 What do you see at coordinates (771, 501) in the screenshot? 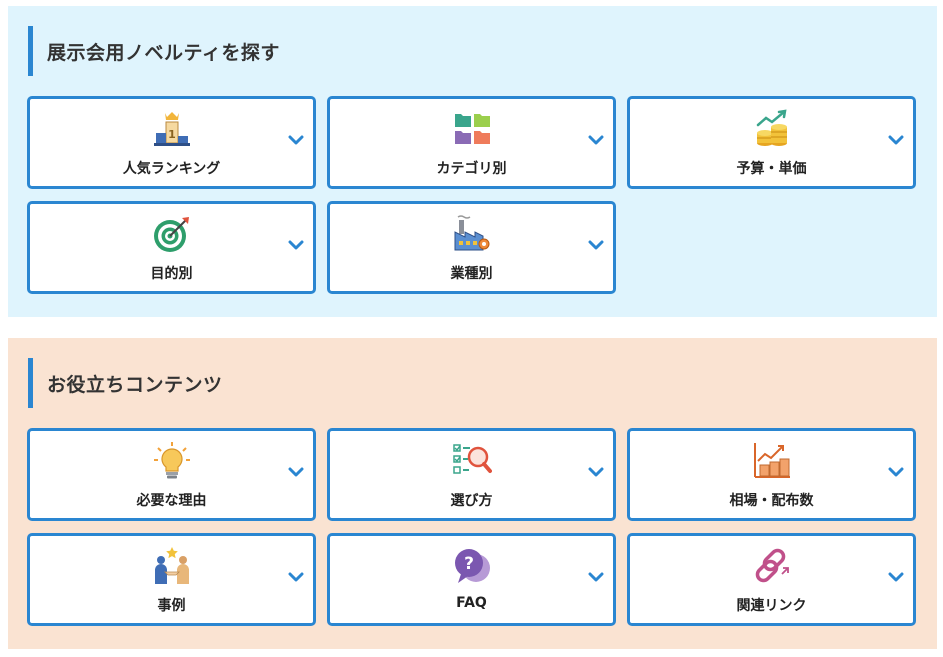
I see `card-label: 相場・配布数` at bounding box center [771, 501].